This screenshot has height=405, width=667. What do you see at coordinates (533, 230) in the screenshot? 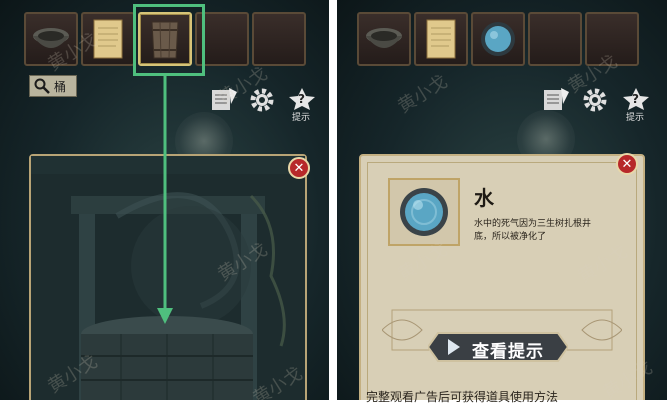
I see `item-description: 水中的死气因为三生树扎根井底，所以被净化了` at bounding box center [533, 230].